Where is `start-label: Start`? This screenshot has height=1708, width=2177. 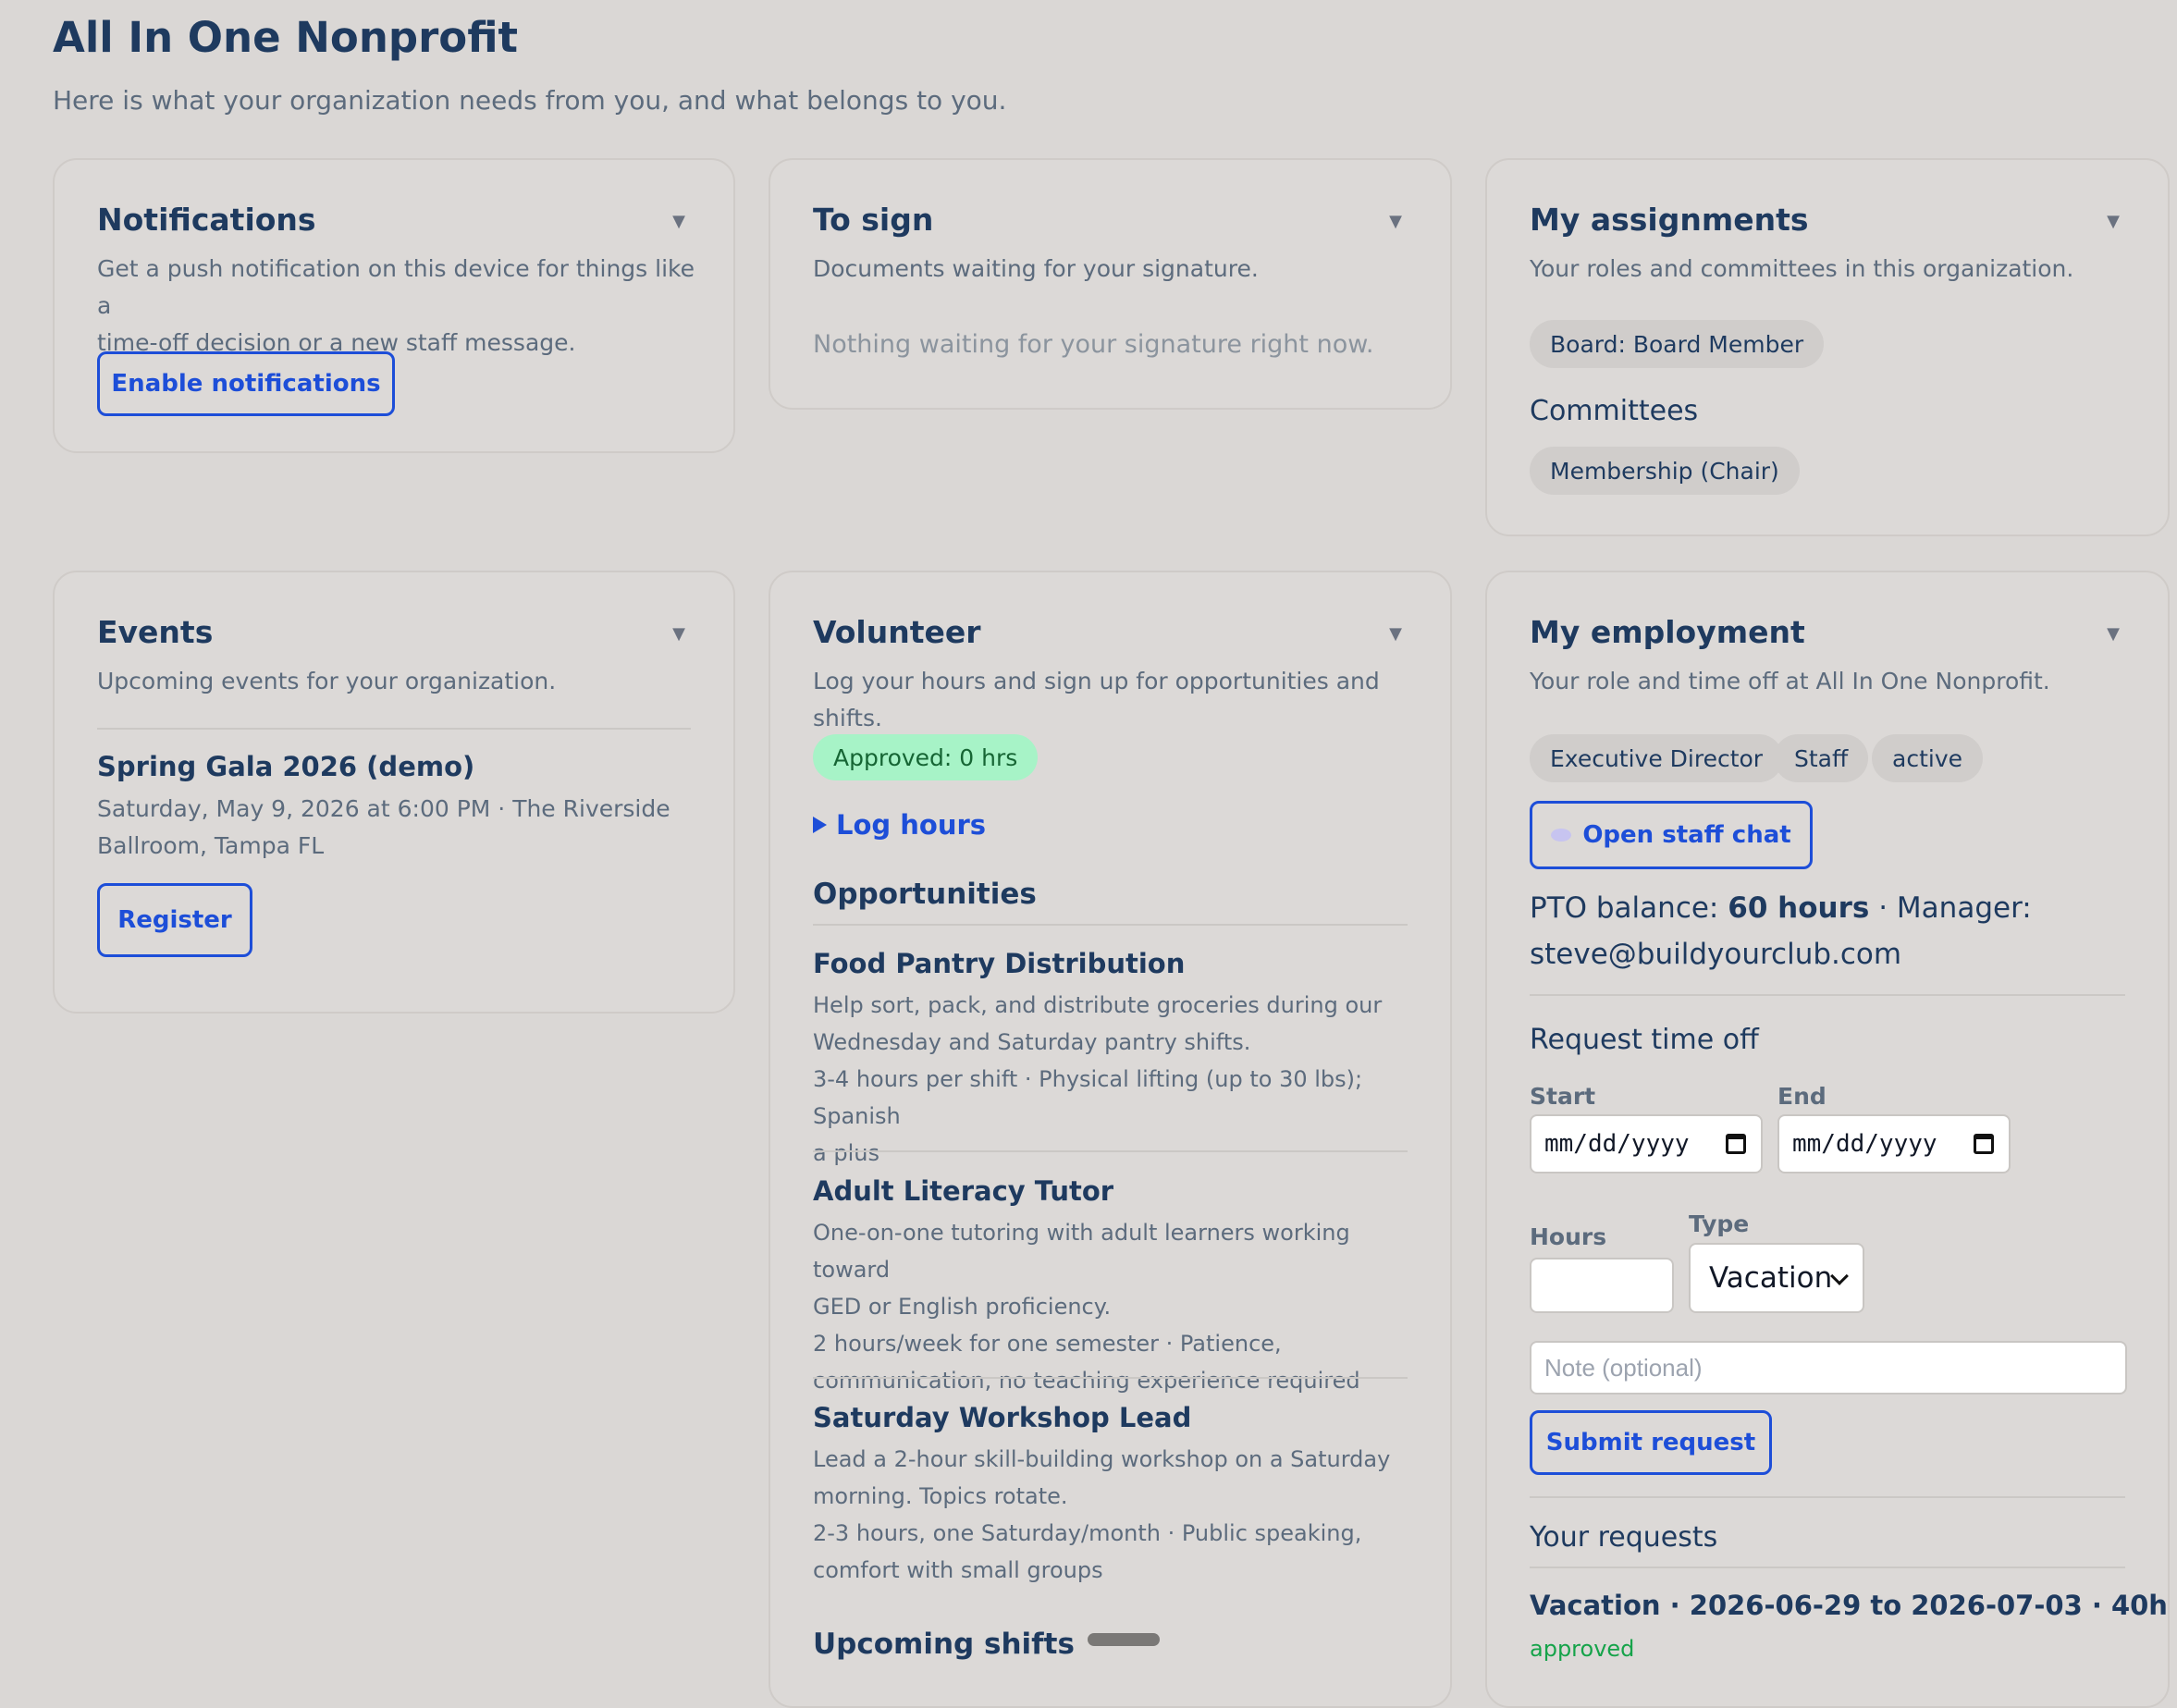
start-label: Start is located at coordinates (1563, 1097).